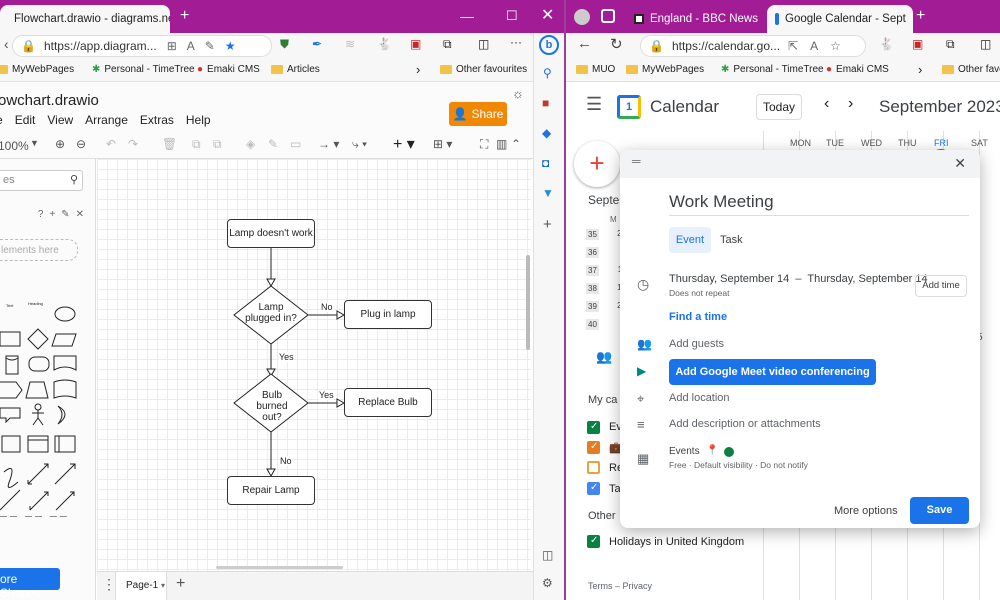 Image resolution: width=1000 pixels, height=600 pixels. I want to click on zoom-out-icon: ⊖, so click(81, 144).